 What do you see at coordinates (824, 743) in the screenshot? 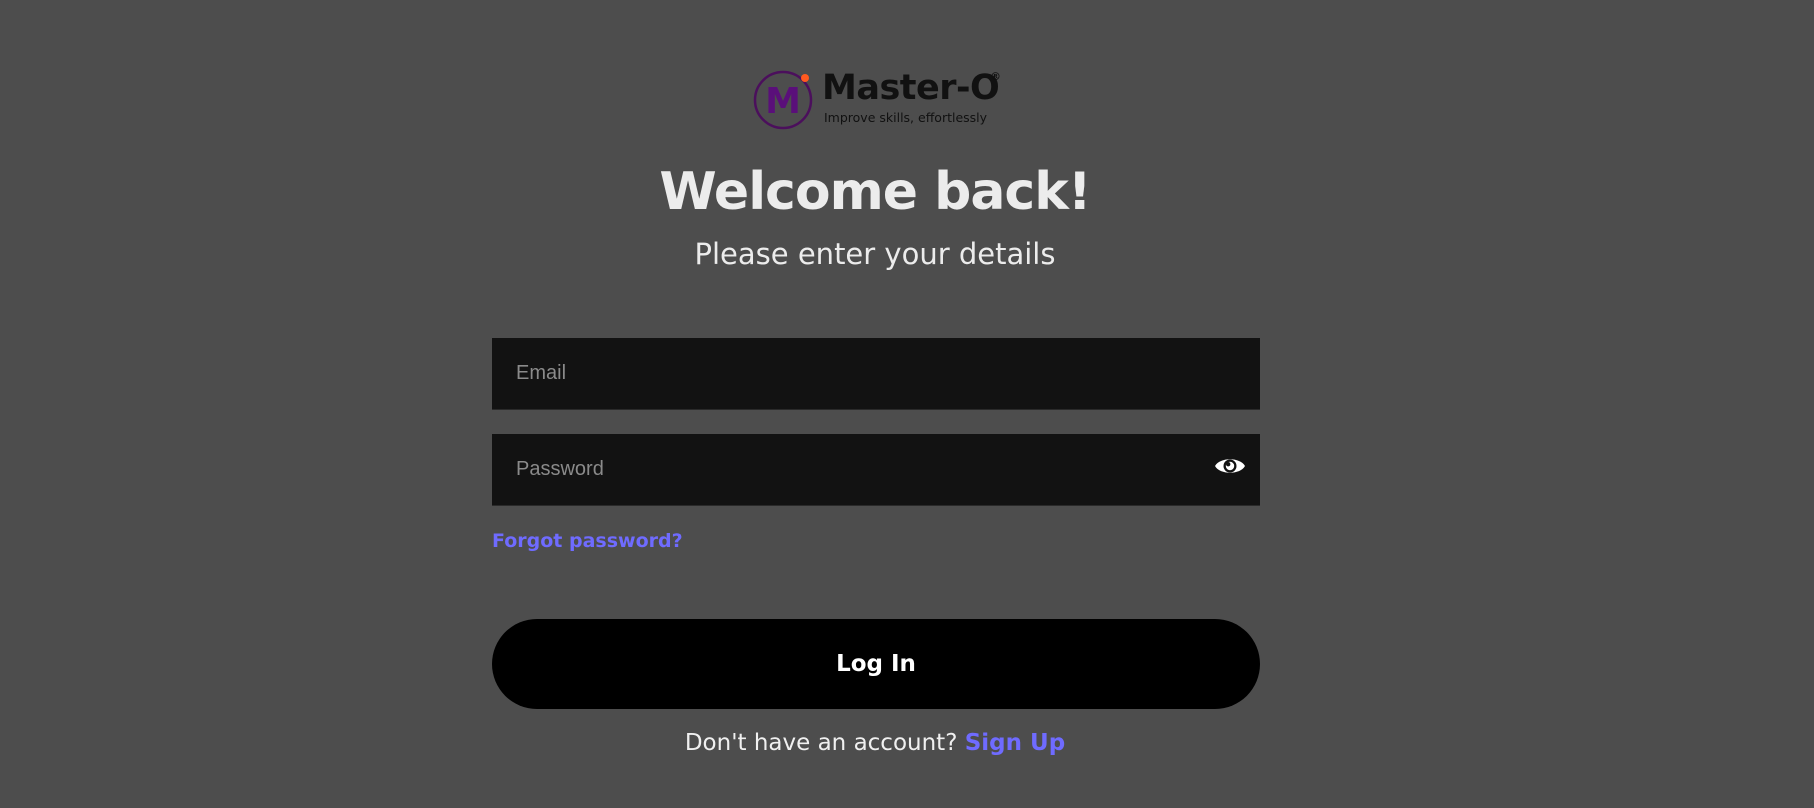
I see `signup-prompt: Don't have an account?` at bounding box center [824, 743].